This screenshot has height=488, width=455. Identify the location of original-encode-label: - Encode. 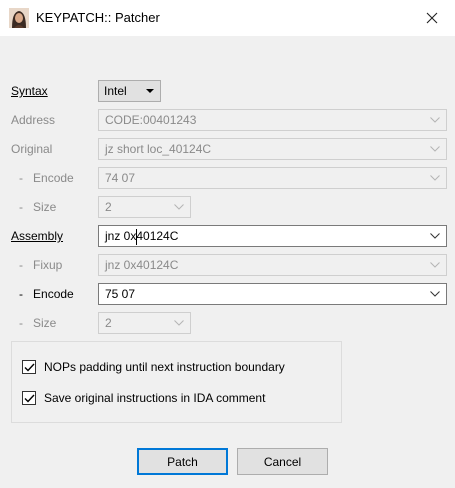
(46, 178).